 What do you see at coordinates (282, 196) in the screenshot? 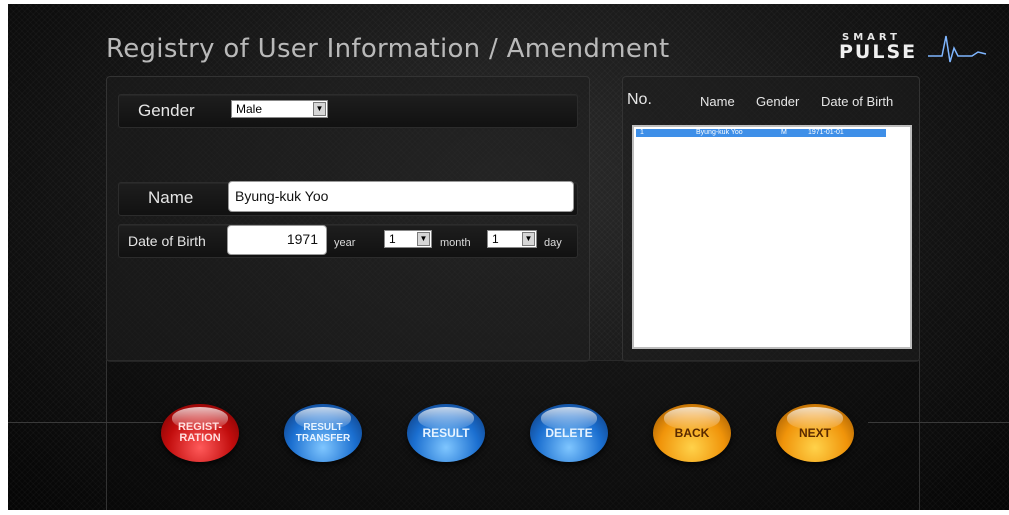
I see `name-input-value: Byung-kuk Yoo` at bounding box center [282, 196].